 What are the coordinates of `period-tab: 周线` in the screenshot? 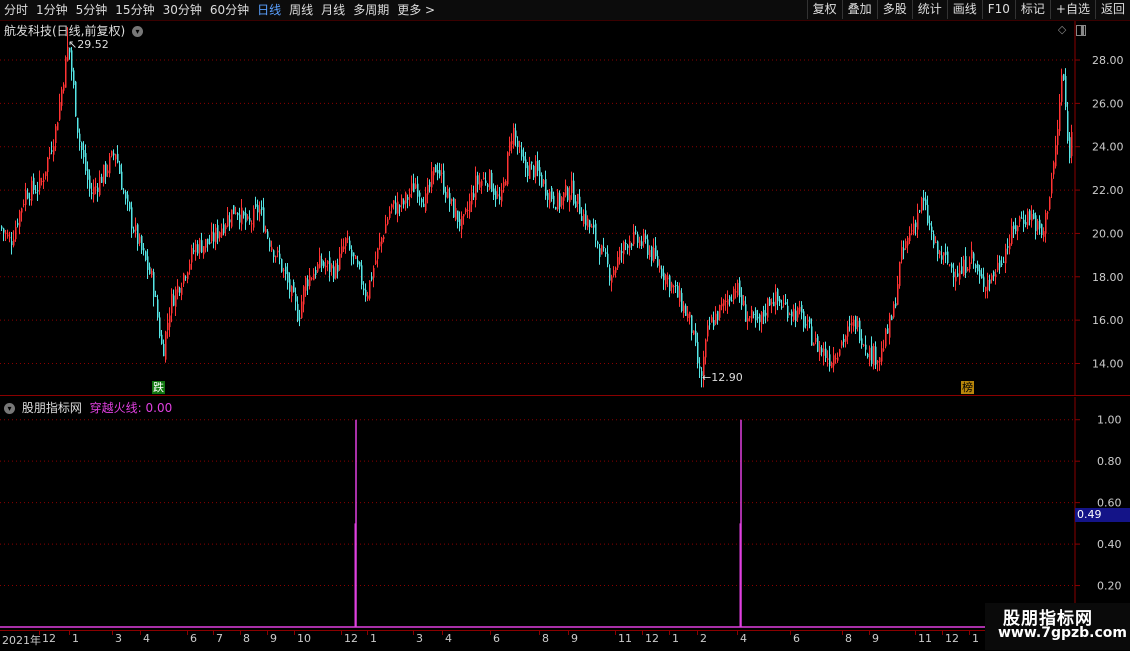 It's located at (301, 10).